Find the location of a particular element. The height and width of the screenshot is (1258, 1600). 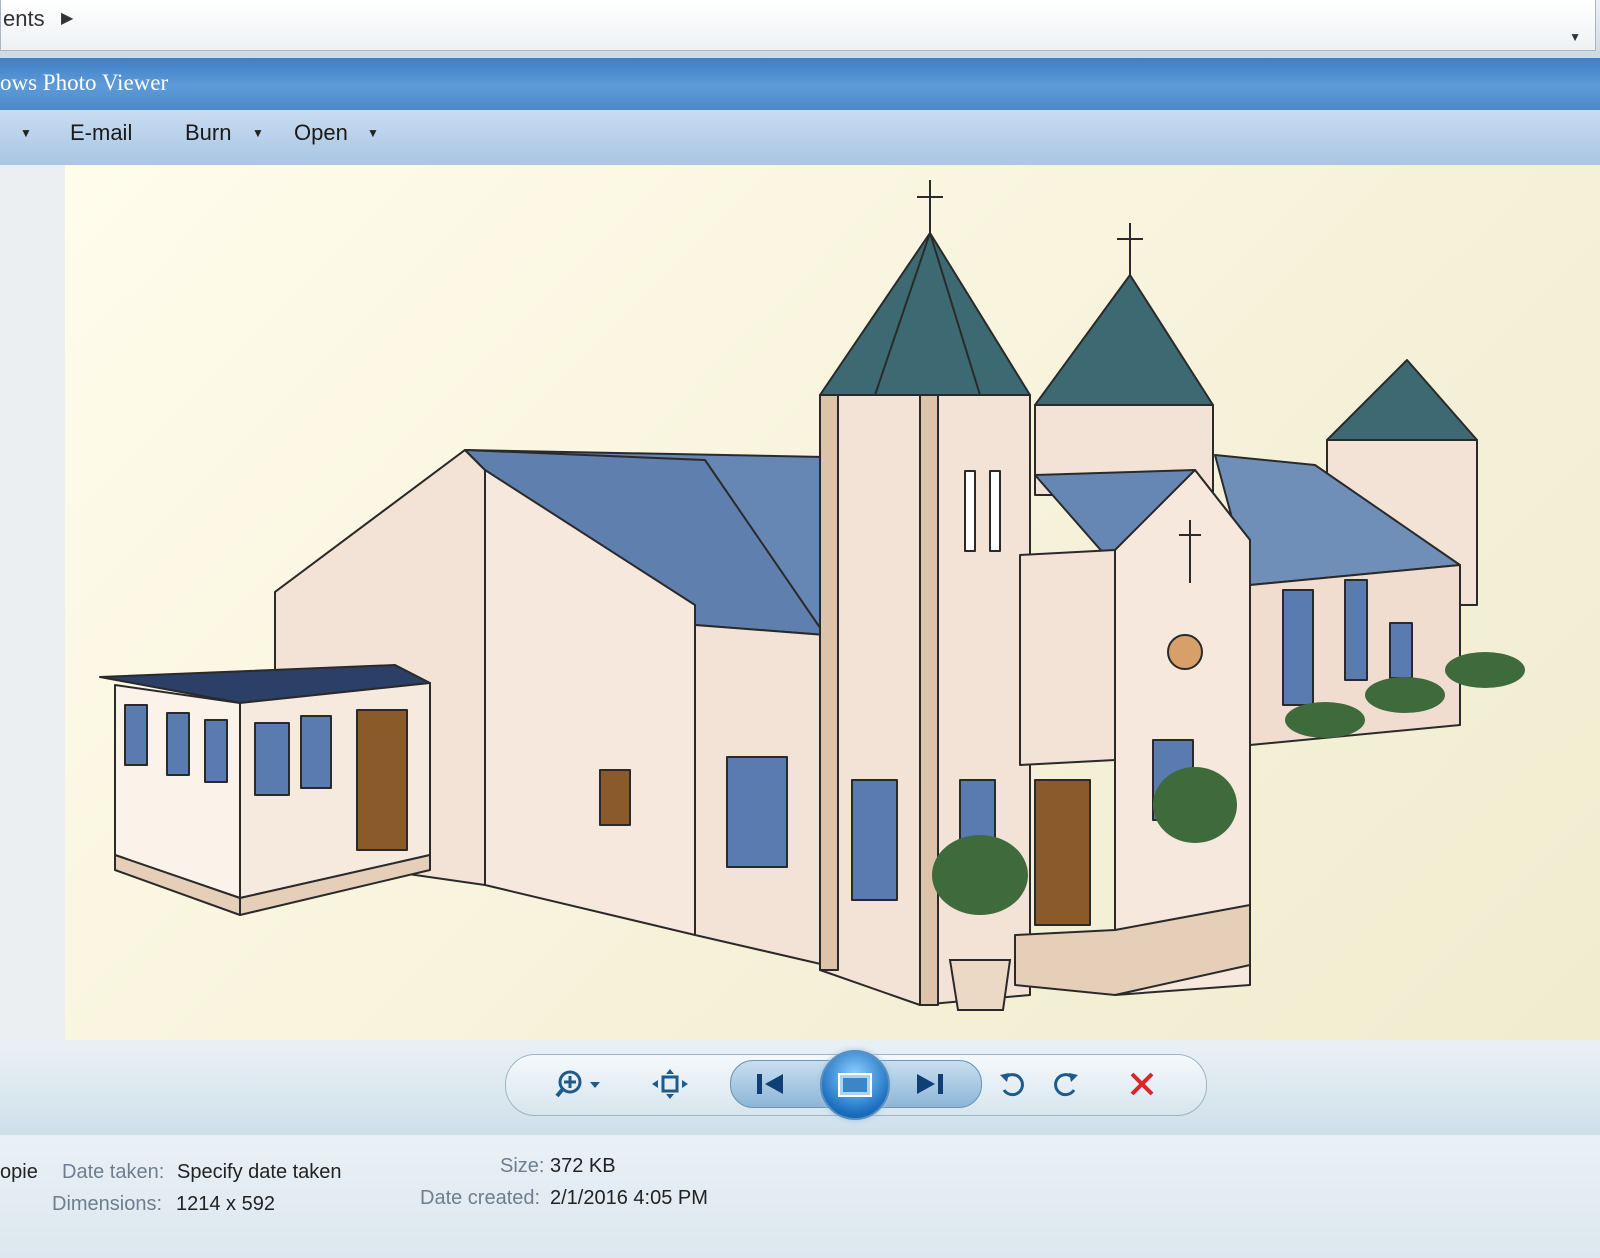

zoom-button is located at coordinates (580, 1084).